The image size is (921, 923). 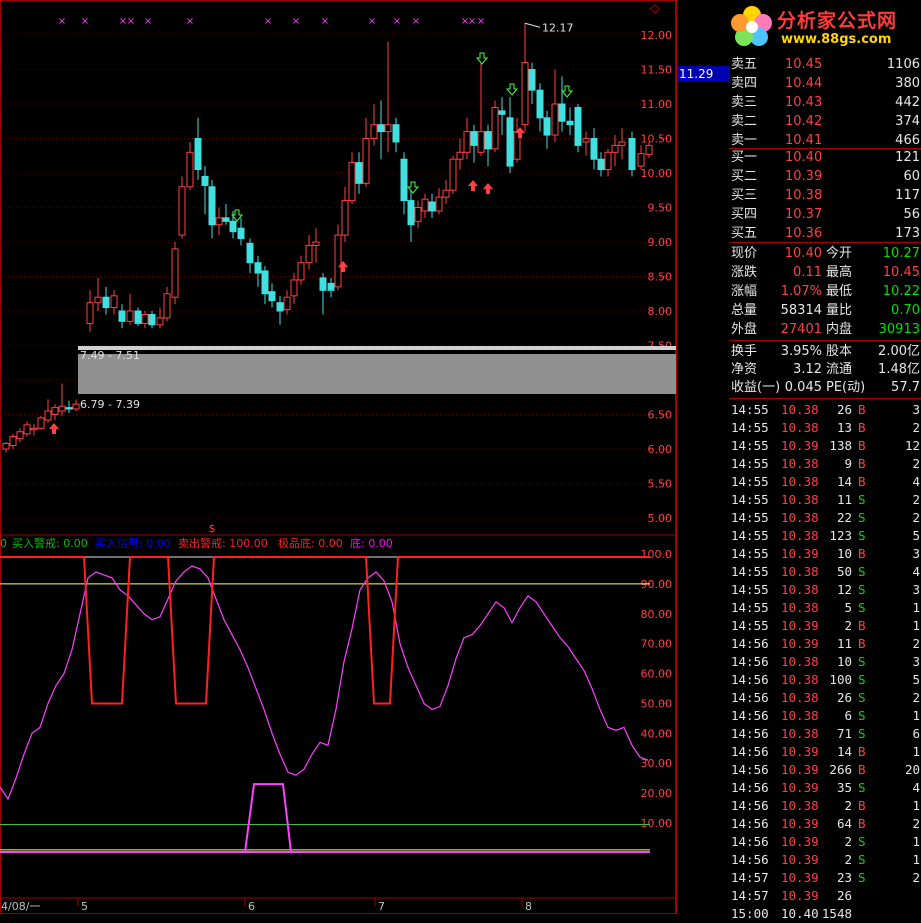 I want to click on tick-row: 14:55 10.38 12 S 3, so click(x=825, y=590).